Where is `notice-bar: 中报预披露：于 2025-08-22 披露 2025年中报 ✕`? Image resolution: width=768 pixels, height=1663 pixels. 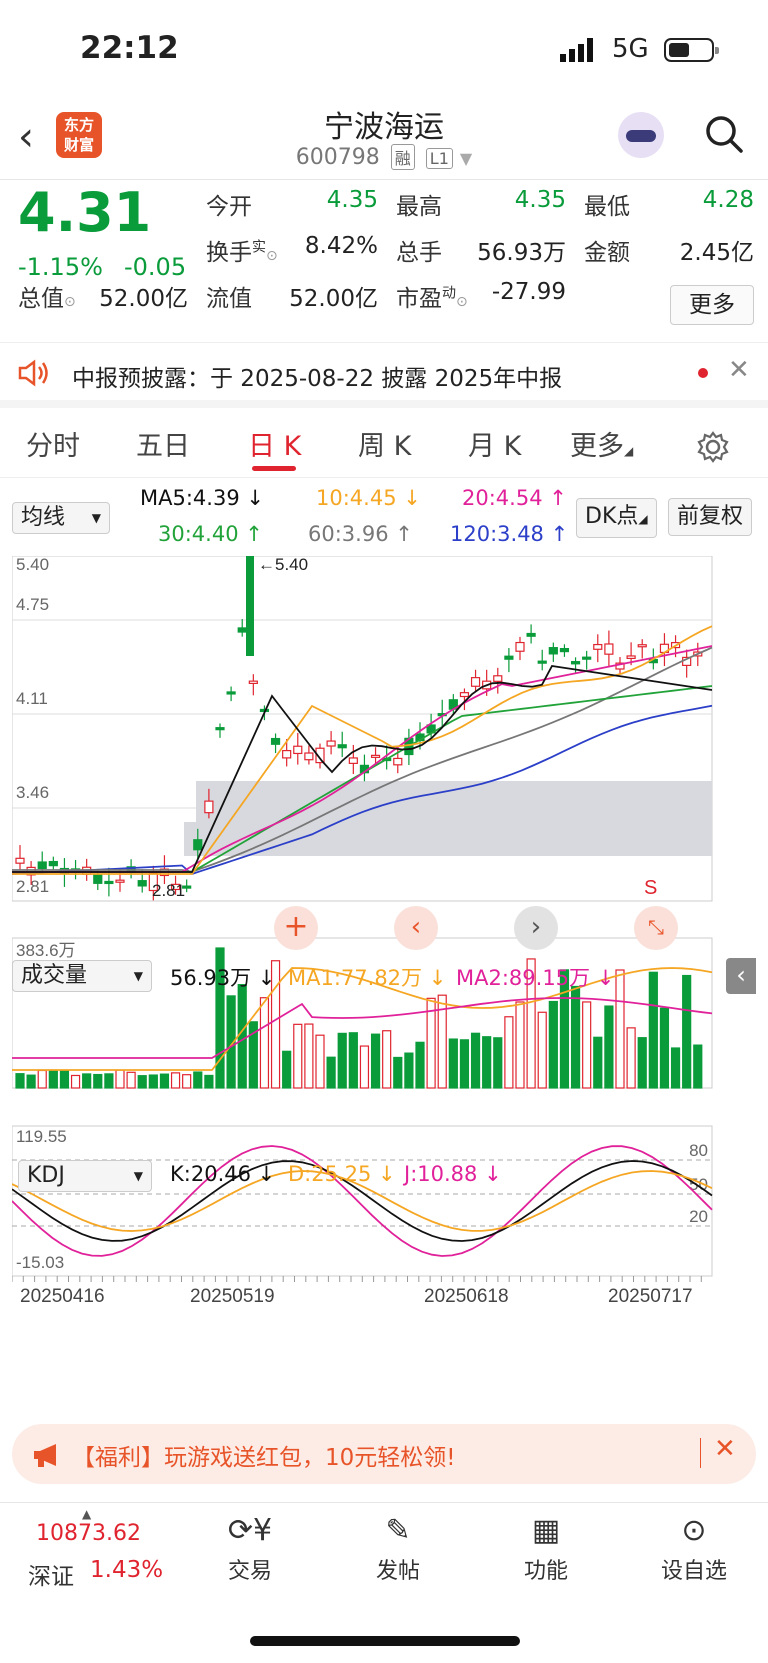 notice-bar: 中报预披露：于 2025-08-22 披露 2025年中报 ✕ is located at coordinates (384, 375).